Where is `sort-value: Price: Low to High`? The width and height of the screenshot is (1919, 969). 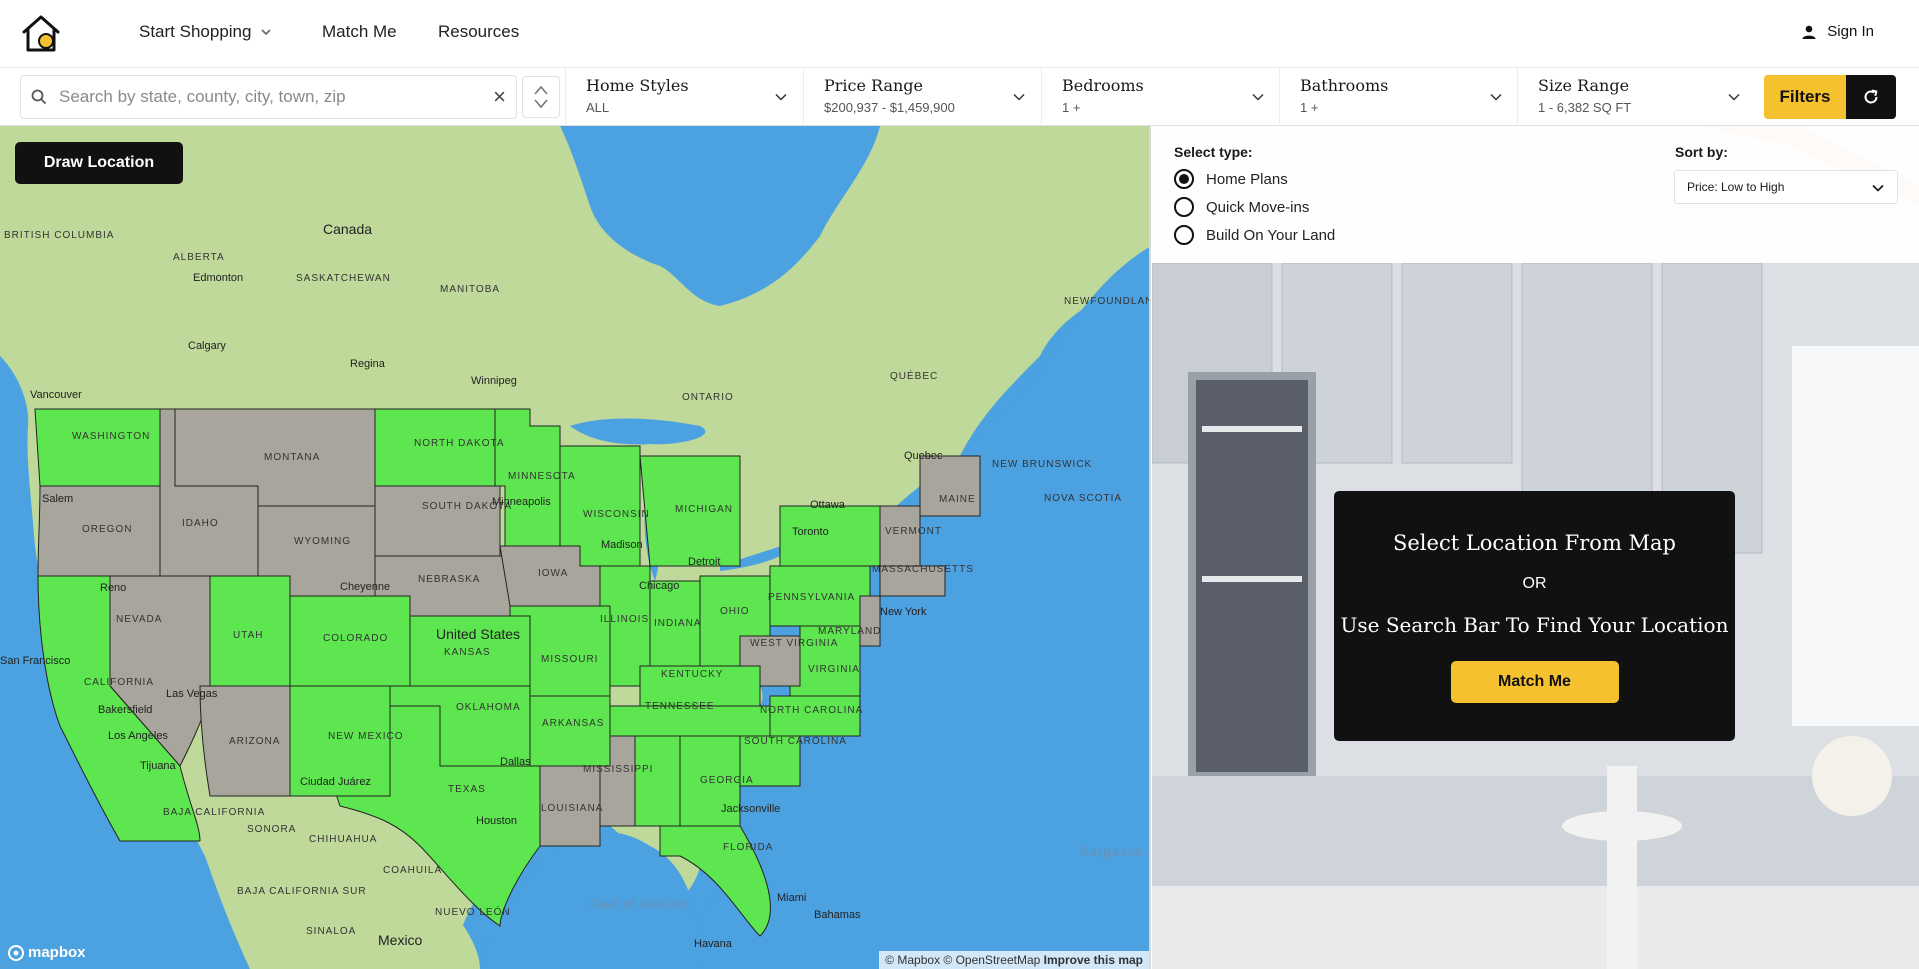 sort-value: Price: Low to High is located at coordinates (1736, 187).